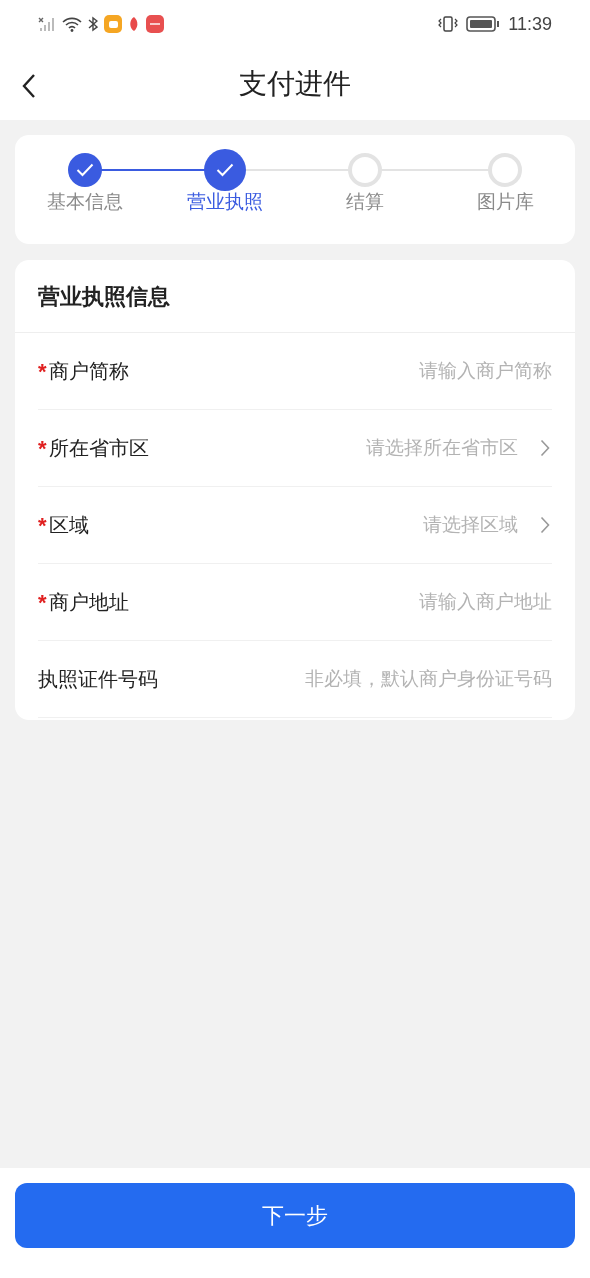 This screenshot has height=1278, width=590. I want to click on form-row: *区域 请选择区域, so click(295, 525).